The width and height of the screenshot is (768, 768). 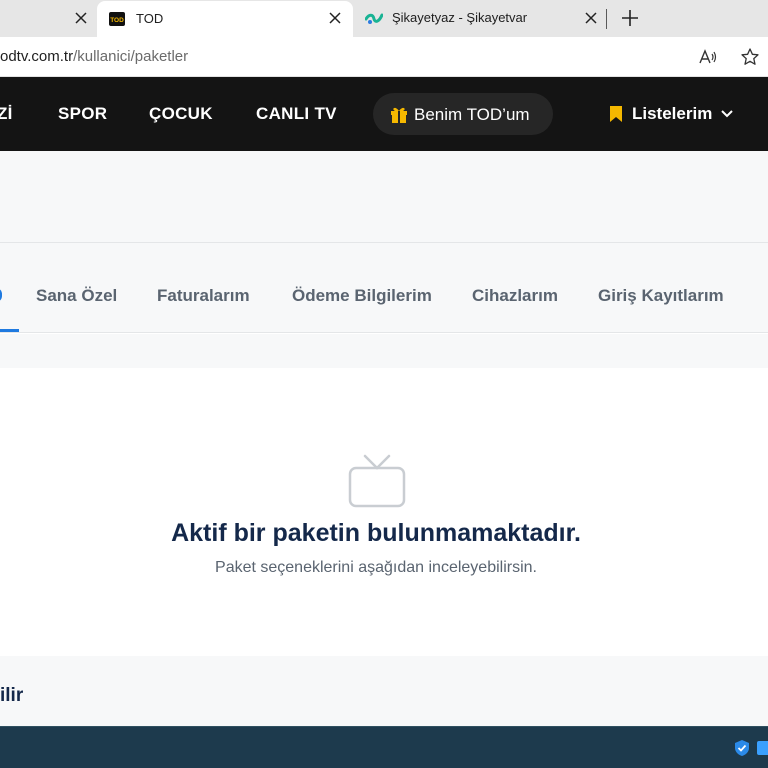 I want to click on nav-item-cut: Zİ, so click(x=6, y=114).